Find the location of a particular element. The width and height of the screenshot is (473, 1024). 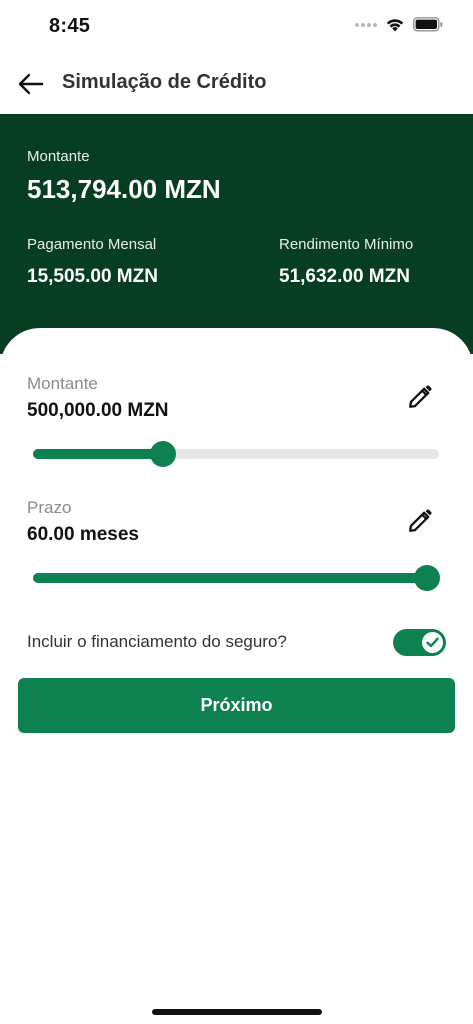

summary-amount-value: 513,794.00 MZN is located at coordinates (124, 189).